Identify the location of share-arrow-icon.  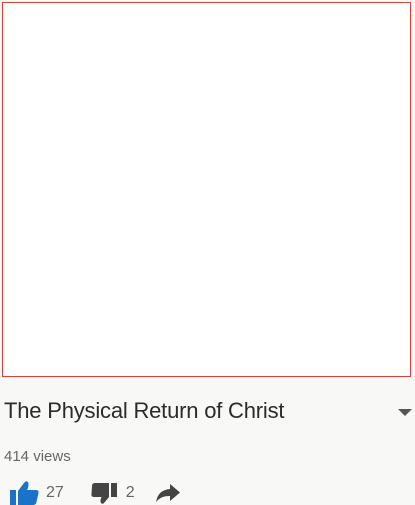
(167, 492).